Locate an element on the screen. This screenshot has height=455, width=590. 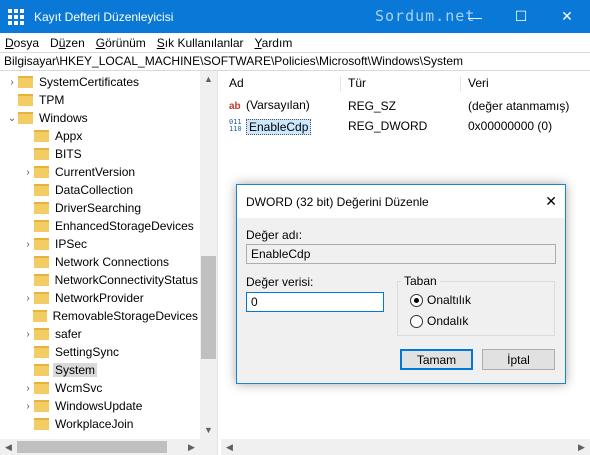
tree-item: › WcmSvc is located at coordinates (100, 388).